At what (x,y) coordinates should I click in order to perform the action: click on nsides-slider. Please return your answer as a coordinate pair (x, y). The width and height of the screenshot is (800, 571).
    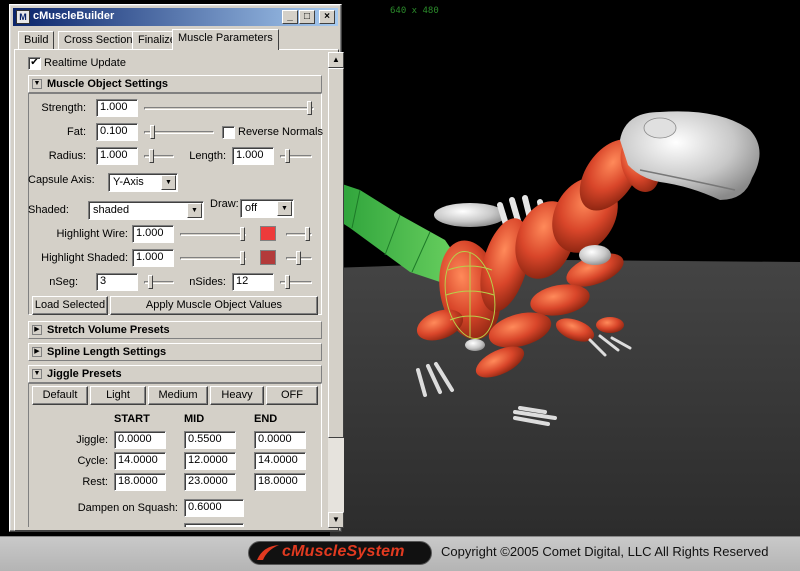
    Looking at the image, I should click on (296, 282).